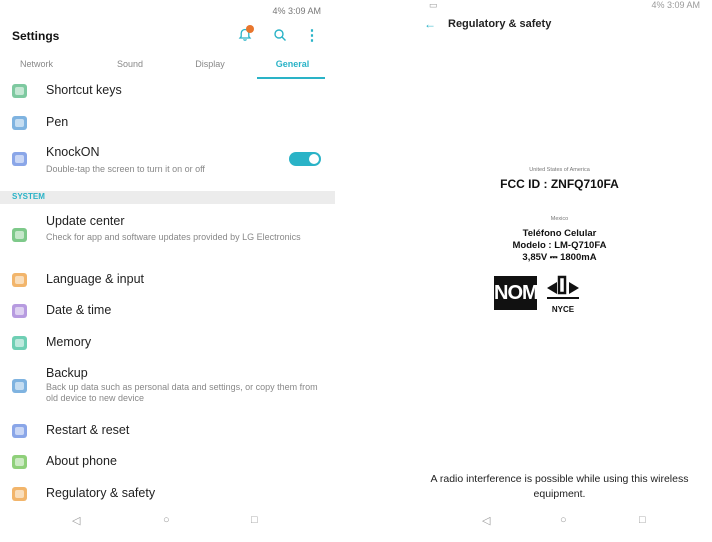  What do you see at coordinates (19, 462) in the screenshot?
I see `about-phone-icon` at bounding box center [19, 462].